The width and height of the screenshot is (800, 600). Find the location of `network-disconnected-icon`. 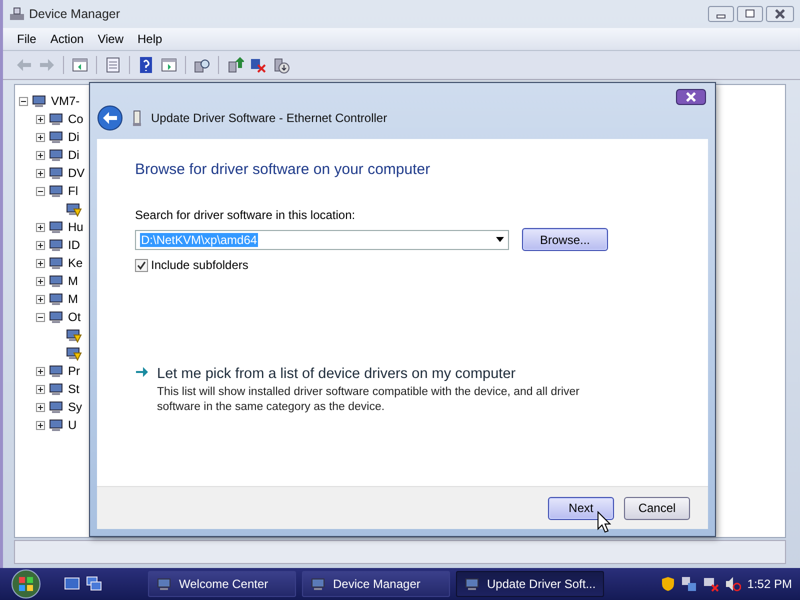

network-disconnected-icon is located at coordinates (711, 584).